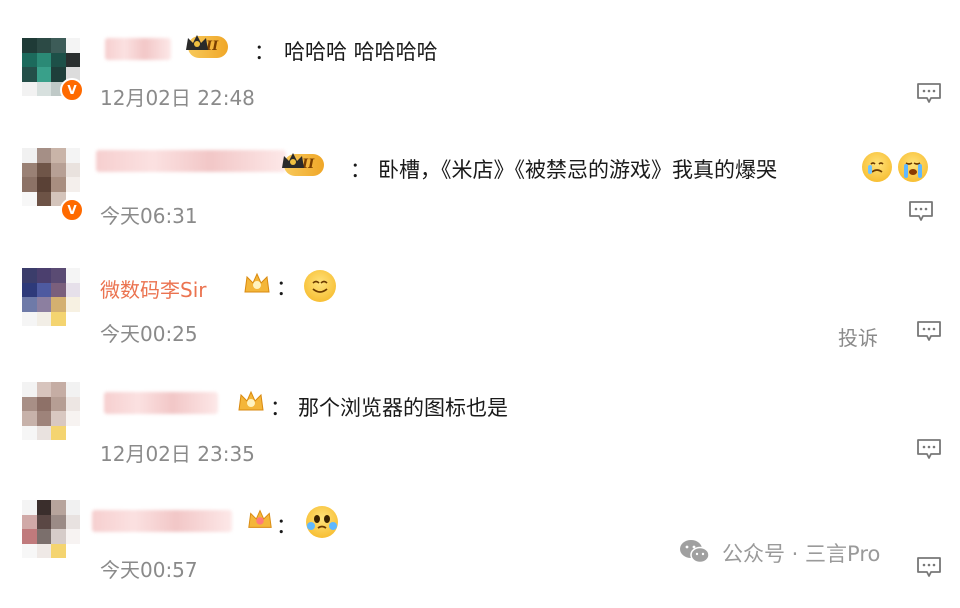  What do you see at coordinates (361, 52) in the screenshot?
I see `comment-text: 哈哈哈 哈哈哈哈` at bounding box center [361, 52].